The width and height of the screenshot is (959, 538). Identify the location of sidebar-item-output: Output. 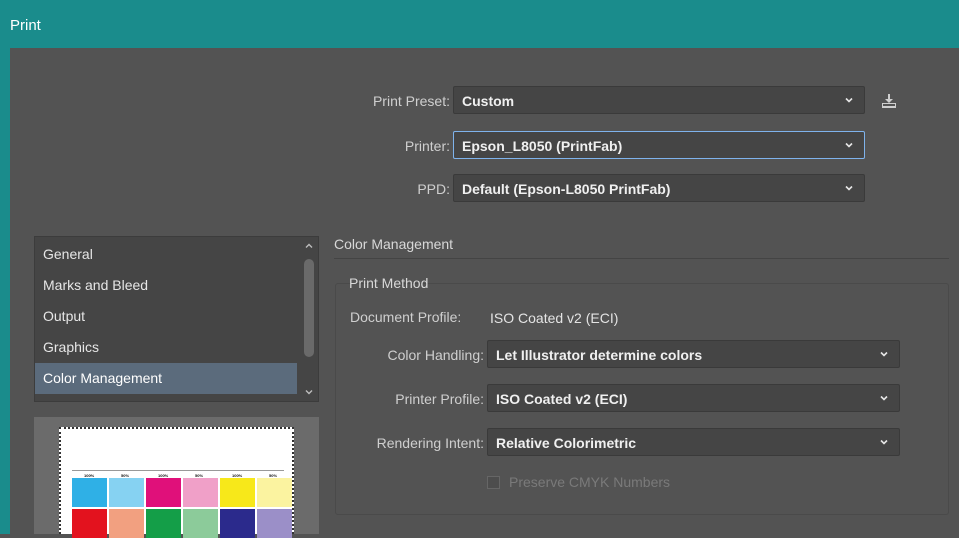
(166, 316).